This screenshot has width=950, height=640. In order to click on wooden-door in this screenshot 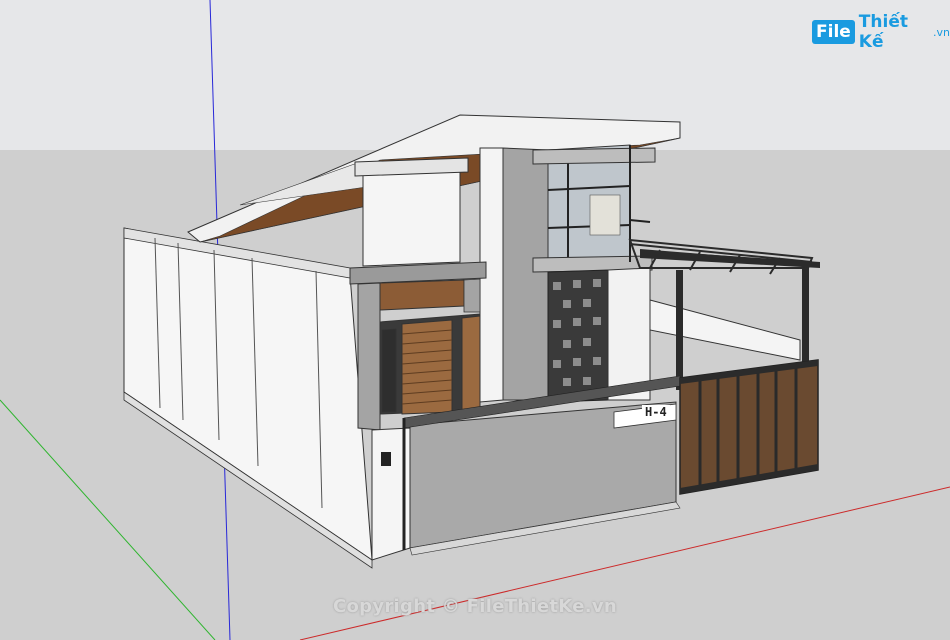, I will do `click(427, 367)`.